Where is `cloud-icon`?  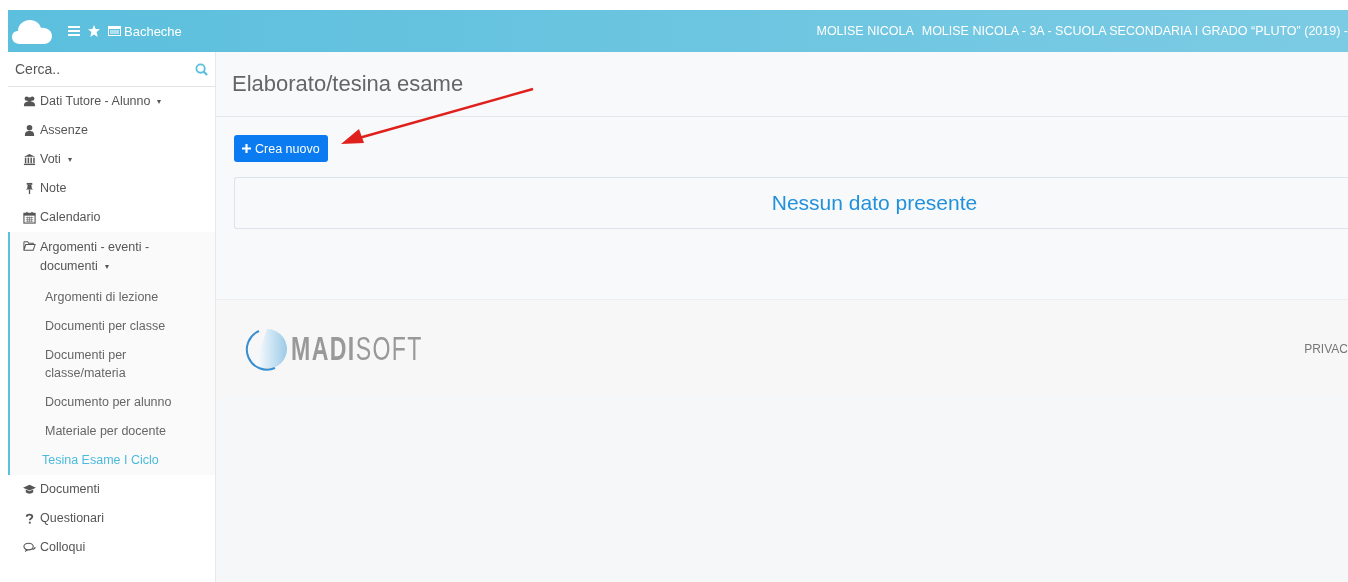
cloud-icon is located at coordinates (32, 31).